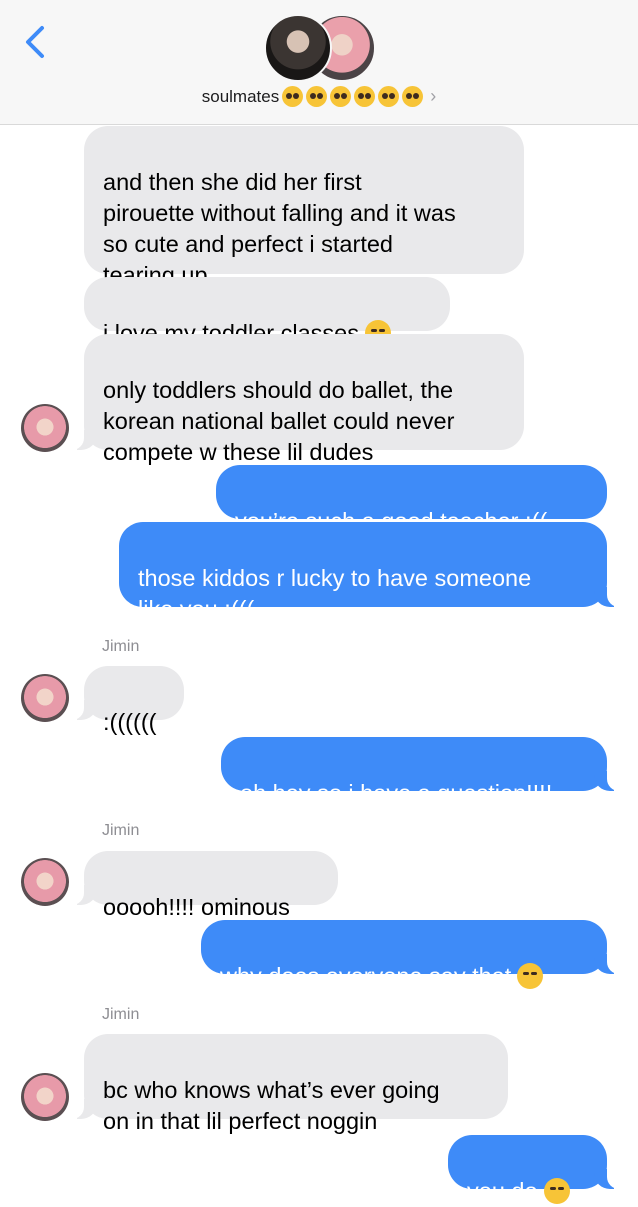  I want to click on message-text: oh hey so i have a question!!!!, so click(396, 793).